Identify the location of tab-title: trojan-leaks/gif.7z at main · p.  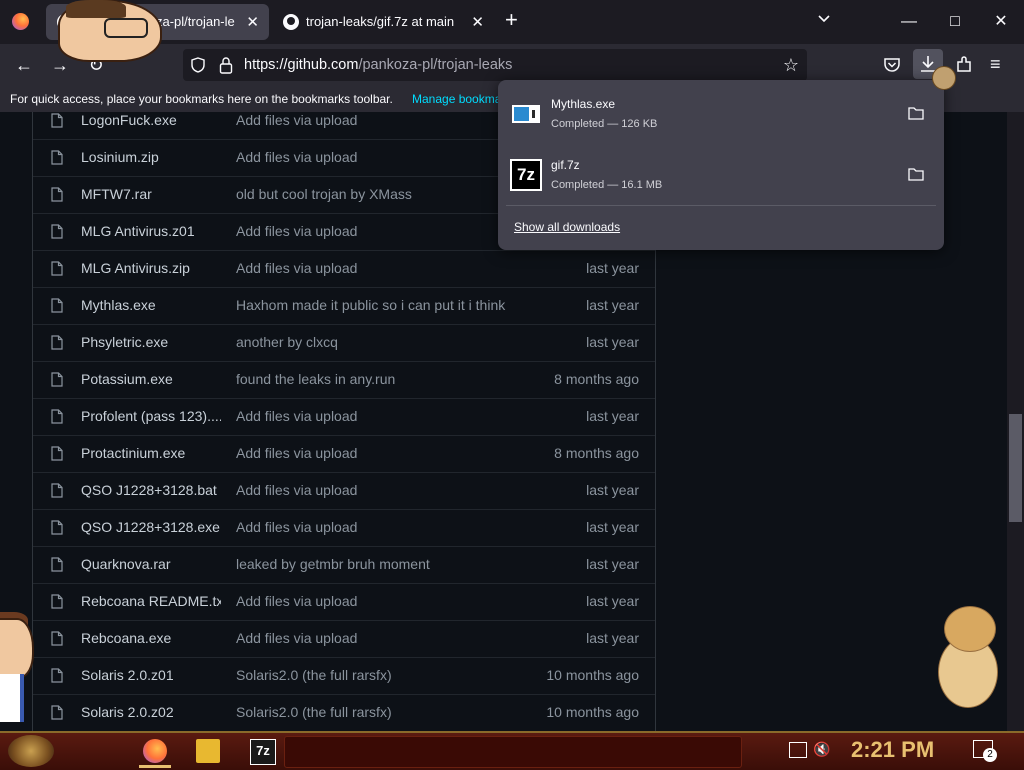
(381, 21).